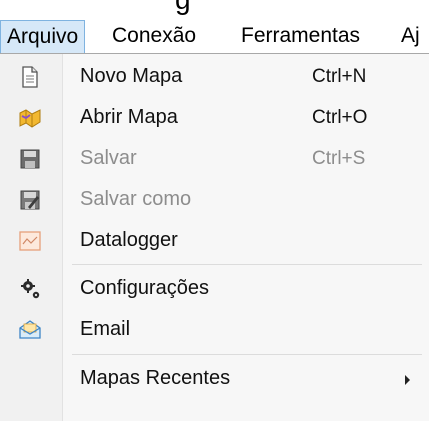  I want to click on menu-item-configuracoes: Configurações, so click(214, 288).